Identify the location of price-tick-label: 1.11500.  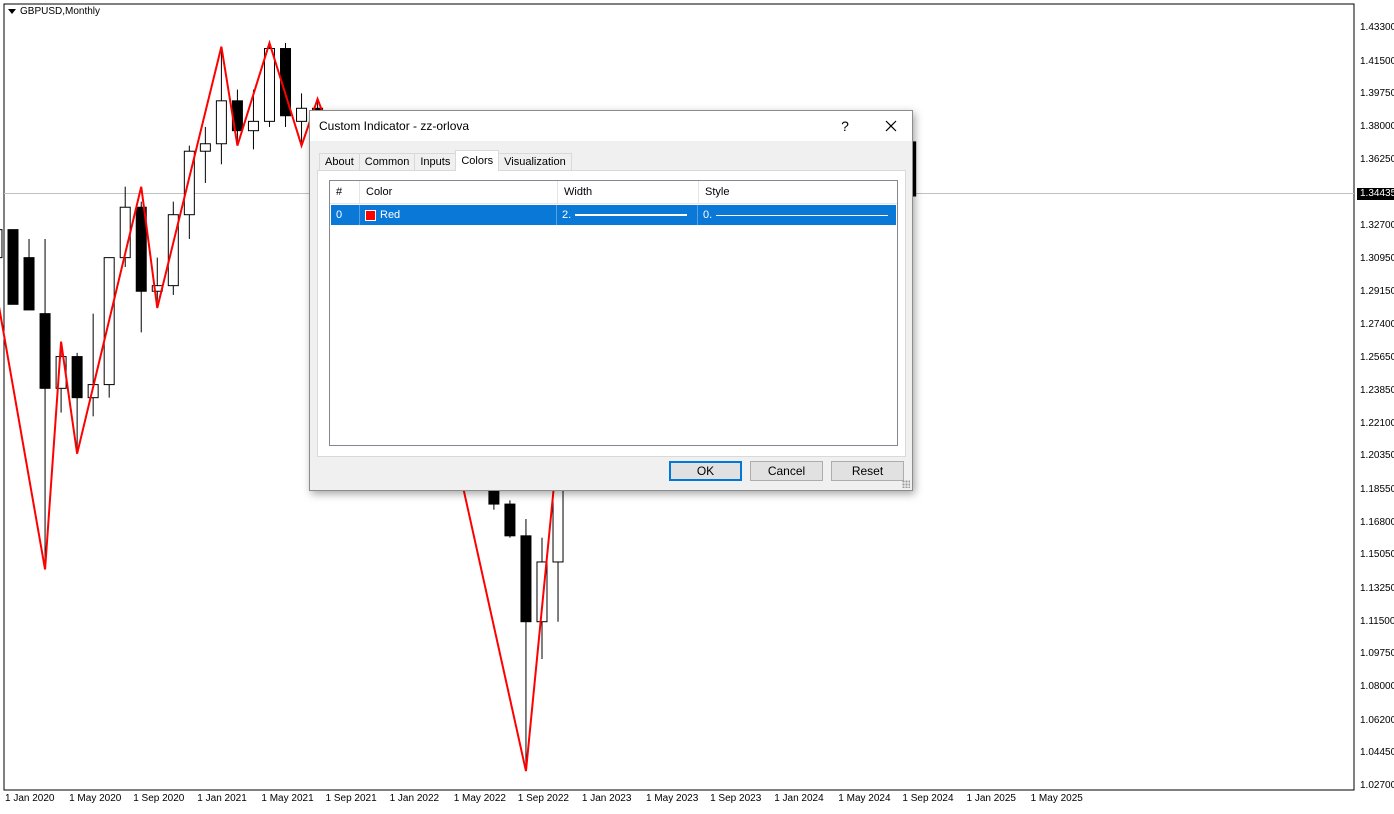
(1377, 621).